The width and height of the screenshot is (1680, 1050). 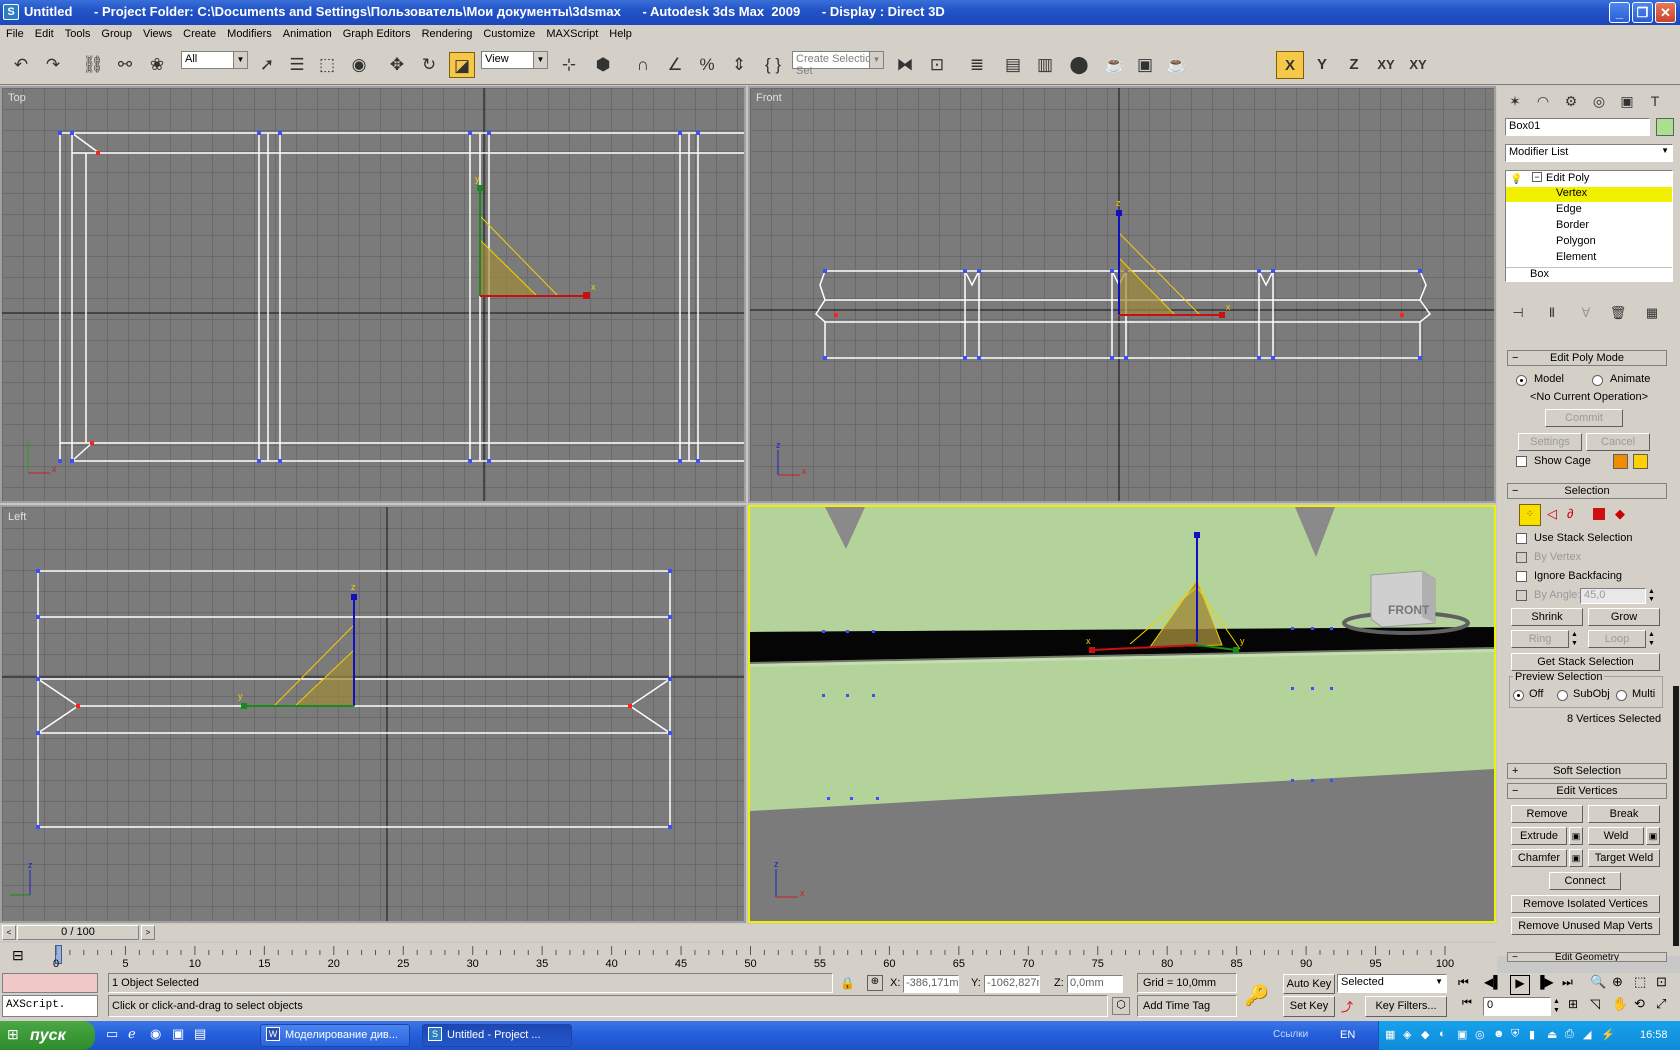 What do you see at coordinates (1408, 610) in the screenshot?
I see `viewcube-label: FRONT` at bounding box center [1408, 610].